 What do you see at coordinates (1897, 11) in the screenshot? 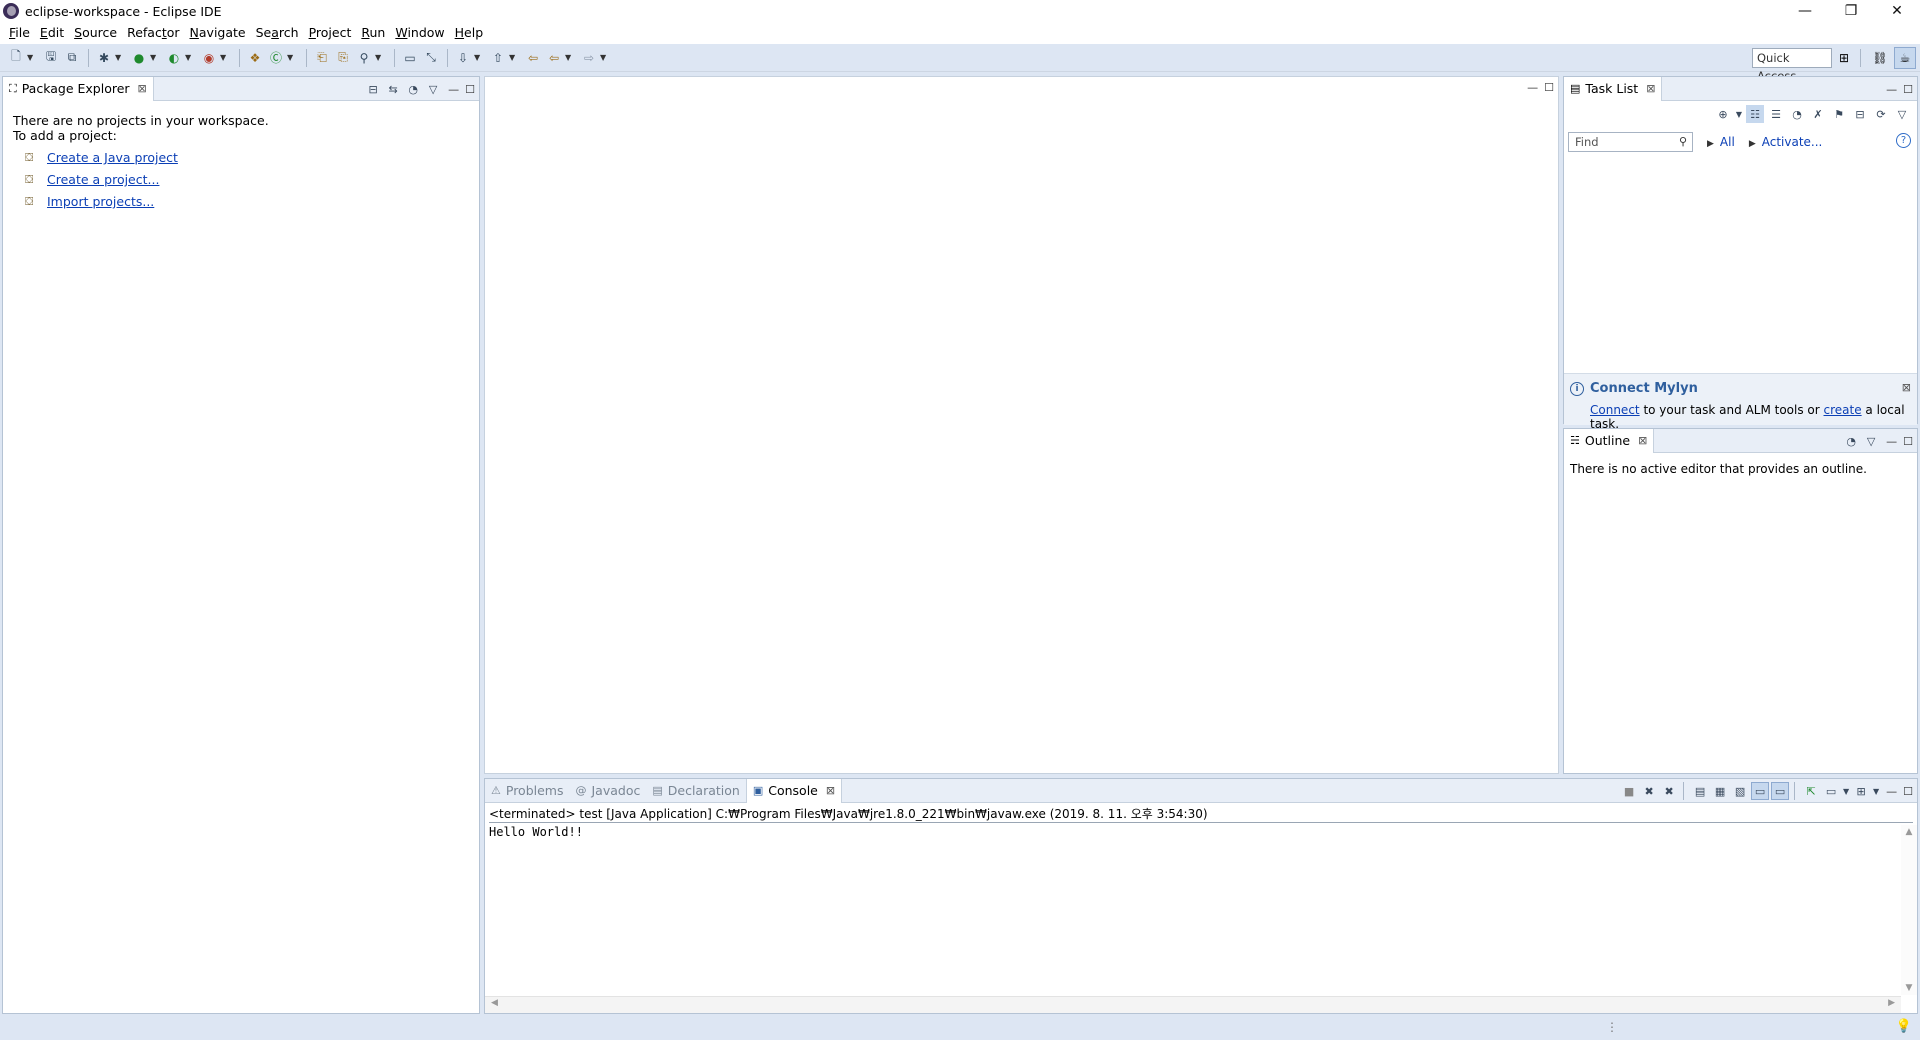
I see `close-window-button: ✕` at bounding box center [1897, 11].